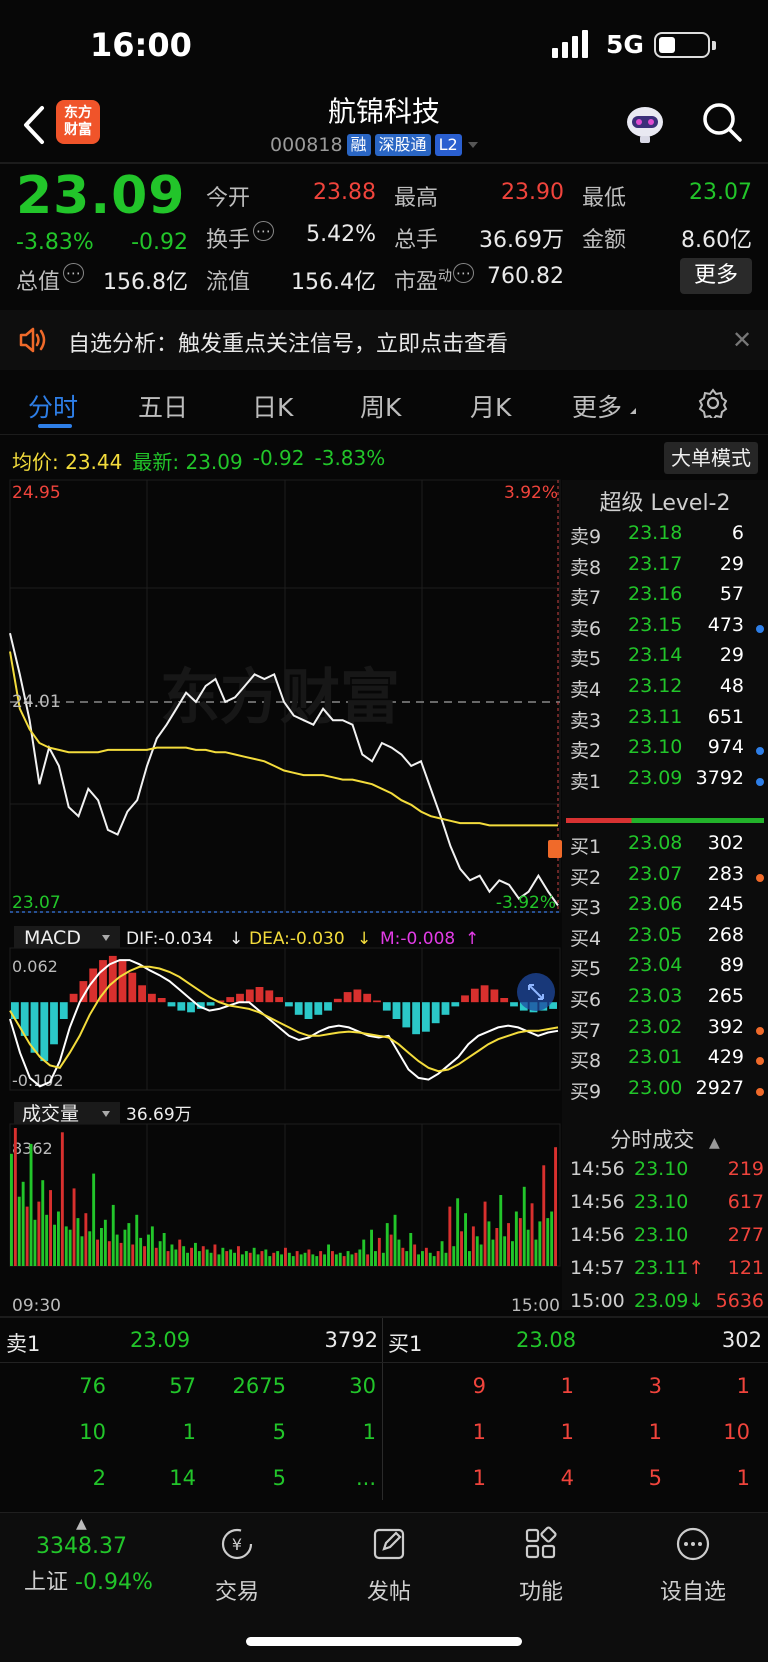  Describe the element at coordinates (668, 599) in the screenshot. I see `orderbook-row: 卖7 23.16 57` at that location.